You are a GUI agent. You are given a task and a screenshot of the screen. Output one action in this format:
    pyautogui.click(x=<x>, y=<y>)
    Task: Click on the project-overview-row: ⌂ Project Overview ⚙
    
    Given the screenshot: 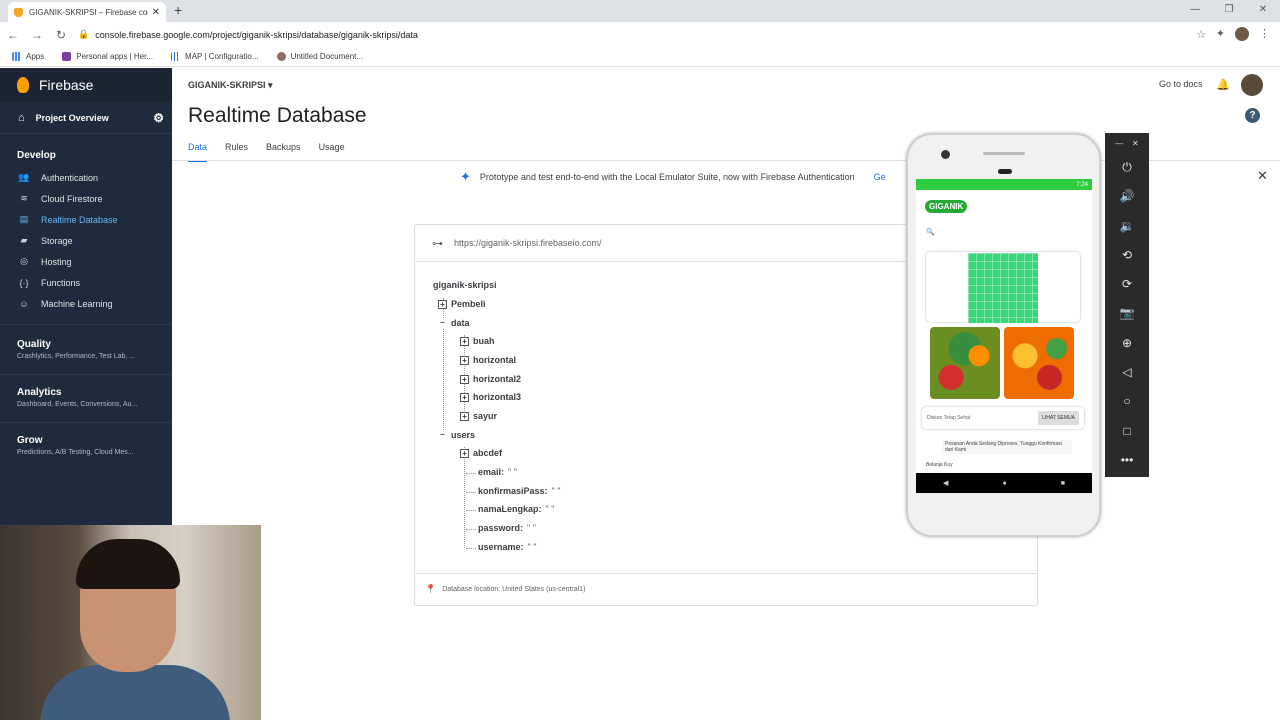 What is the action you would take?
    pyautogui.click(x=86, y=118)
    